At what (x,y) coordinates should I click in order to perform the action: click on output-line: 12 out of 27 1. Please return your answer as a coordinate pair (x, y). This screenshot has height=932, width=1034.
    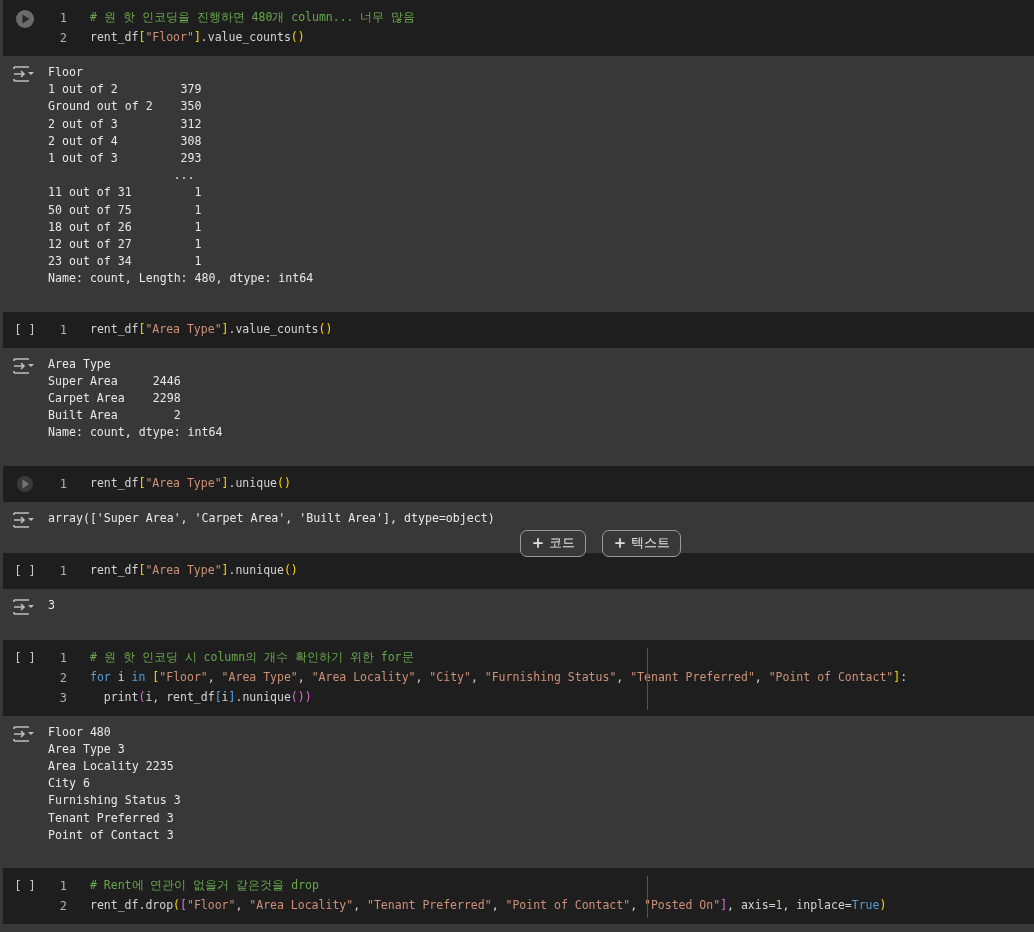
    Looking at the image, I should click on (125, 245).